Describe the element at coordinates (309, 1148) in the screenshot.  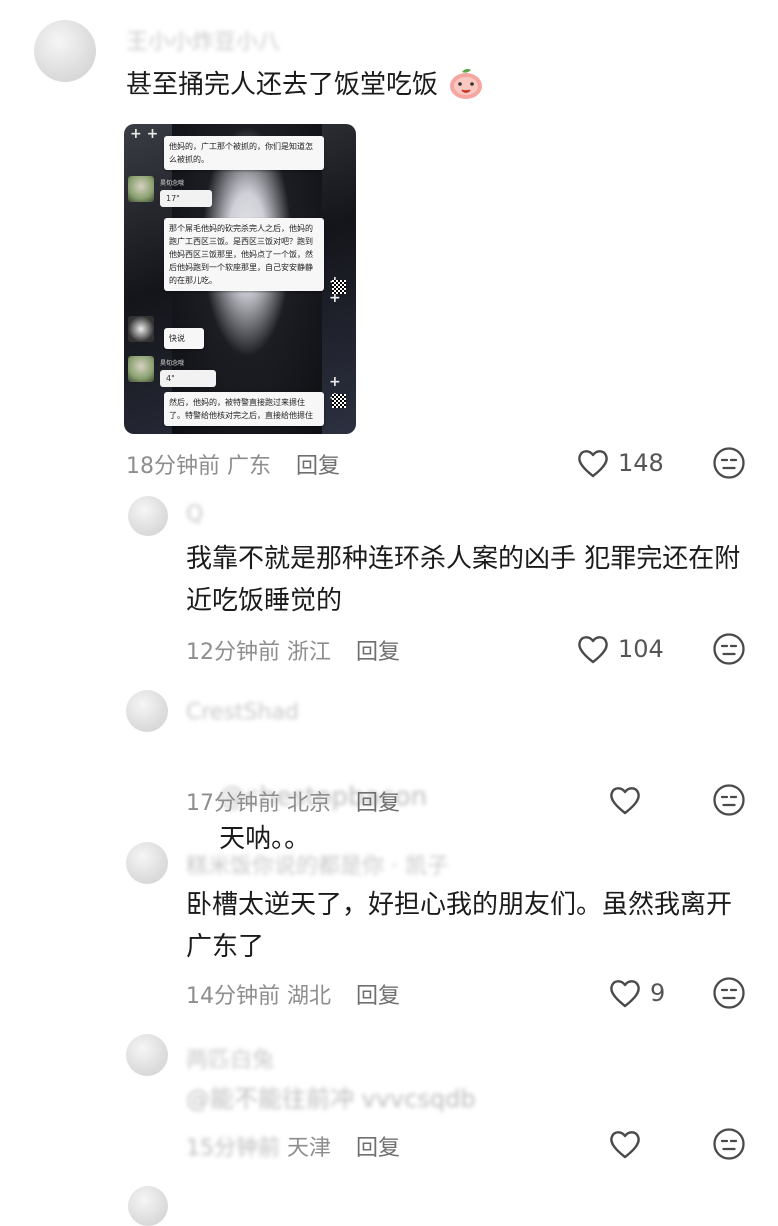
I see `comment-location: 天津` at that location.